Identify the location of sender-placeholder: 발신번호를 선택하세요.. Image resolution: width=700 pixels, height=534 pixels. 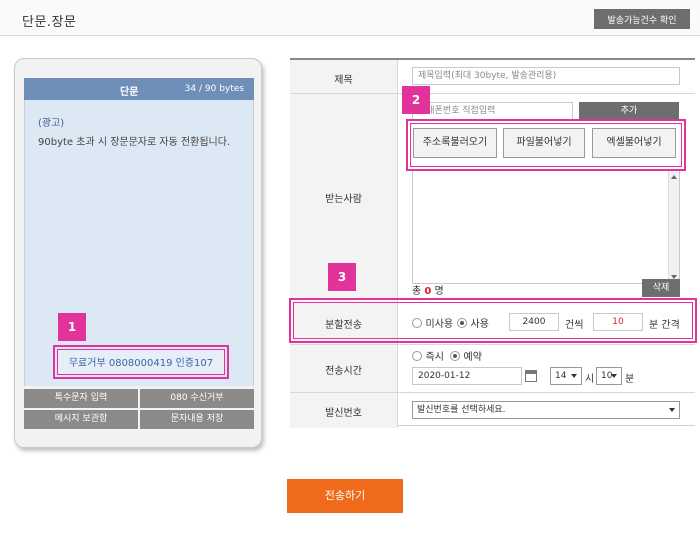
(461, 410).